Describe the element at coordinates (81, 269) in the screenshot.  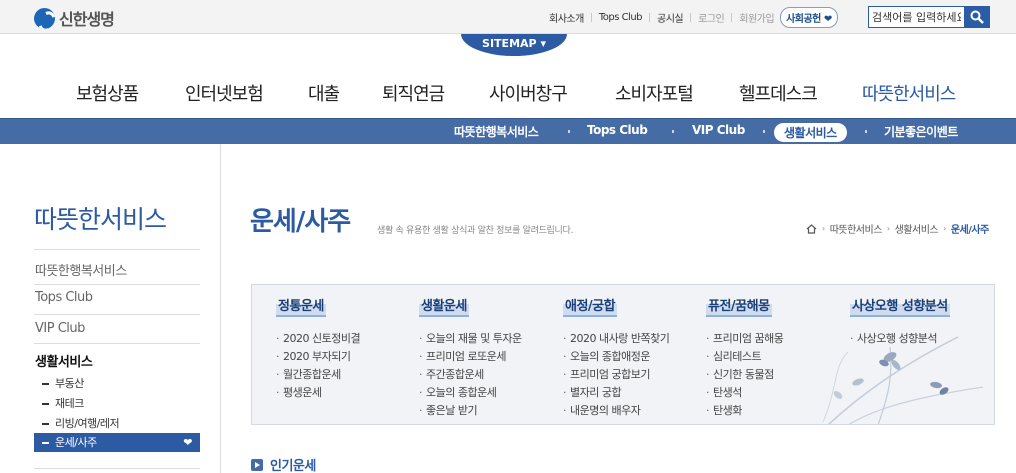
I see `lnb-item-happy-service: 따뜻한행복서비스` at that location.